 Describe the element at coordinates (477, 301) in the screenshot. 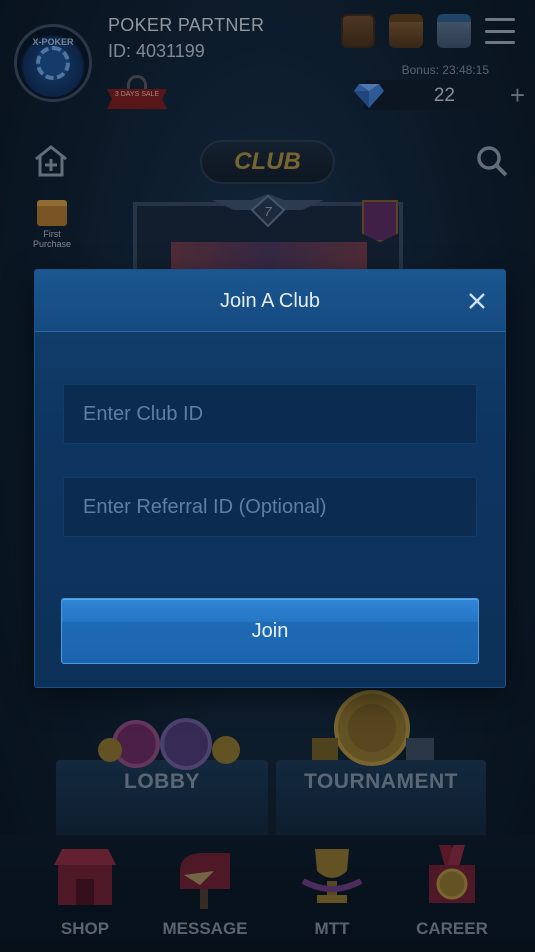

I see `close-icon` at that location.